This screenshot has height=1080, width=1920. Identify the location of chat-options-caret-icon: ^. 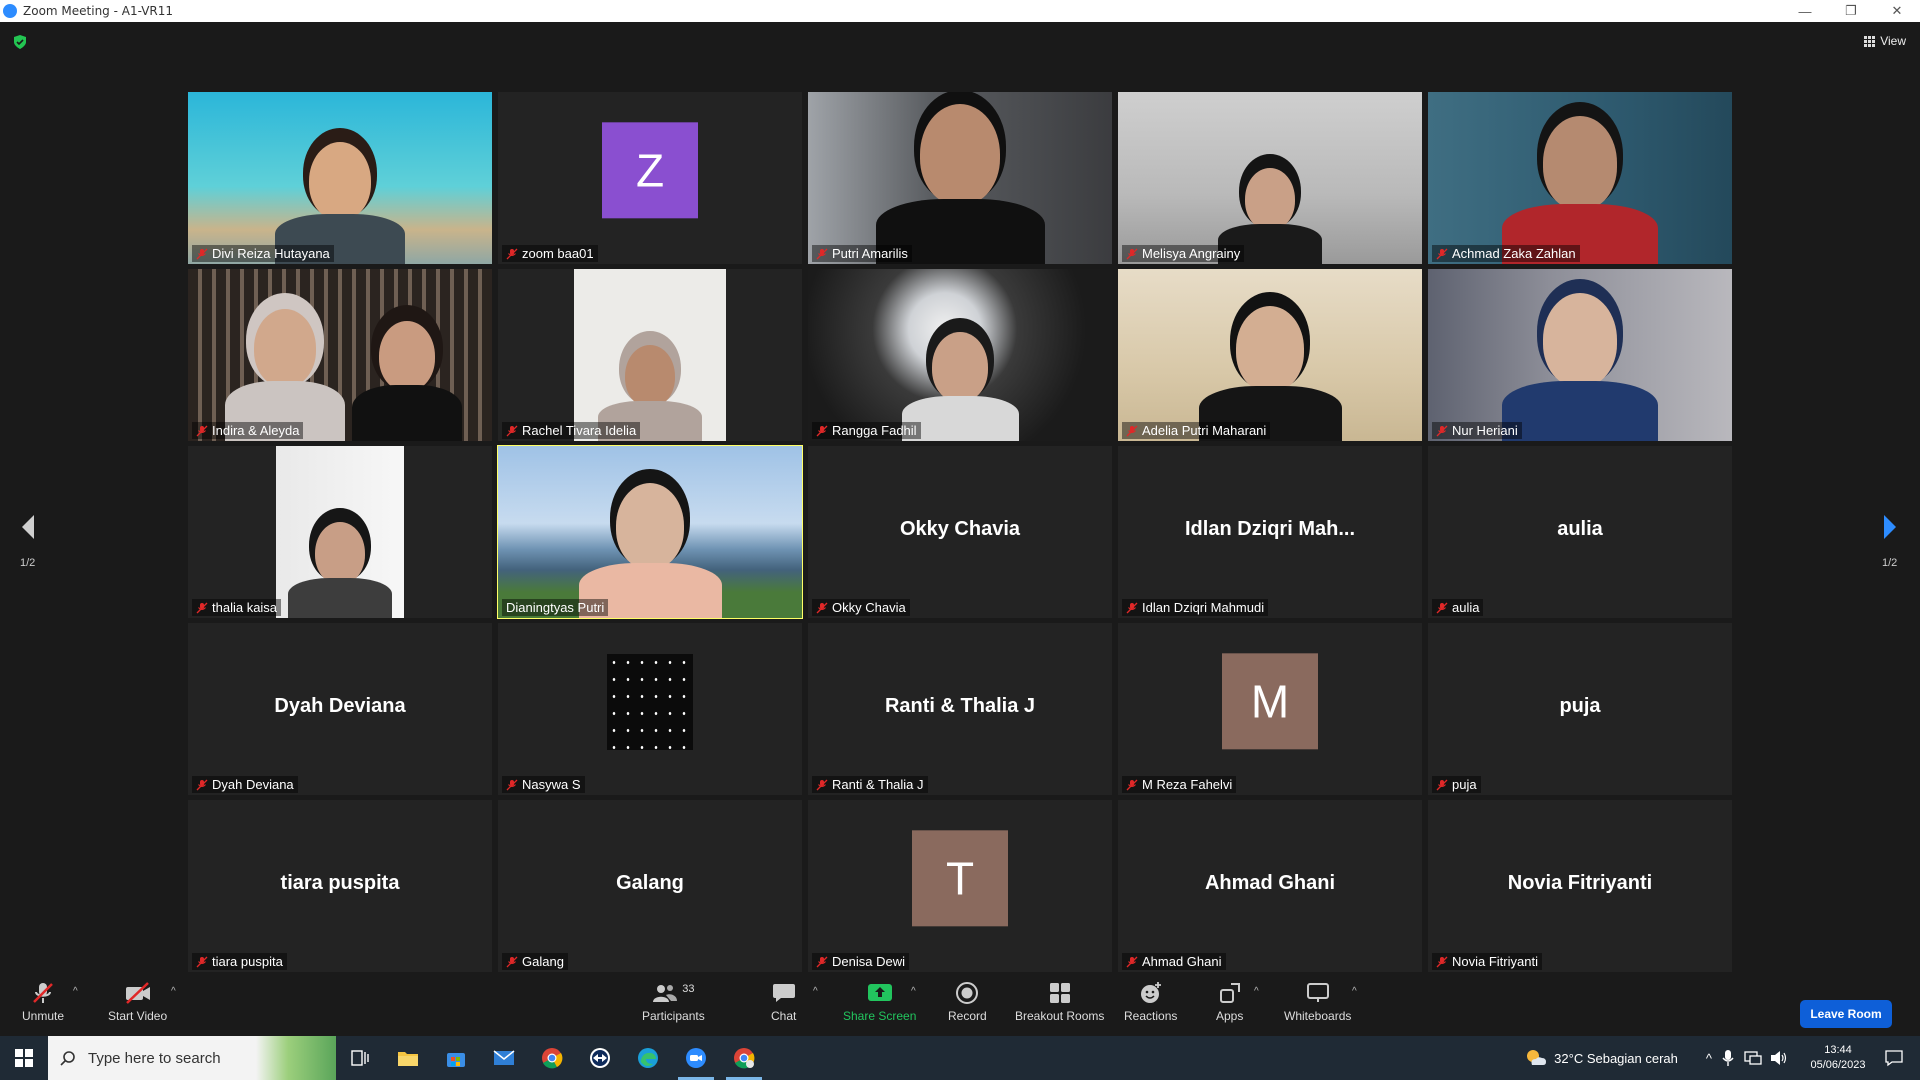
(815, 991).